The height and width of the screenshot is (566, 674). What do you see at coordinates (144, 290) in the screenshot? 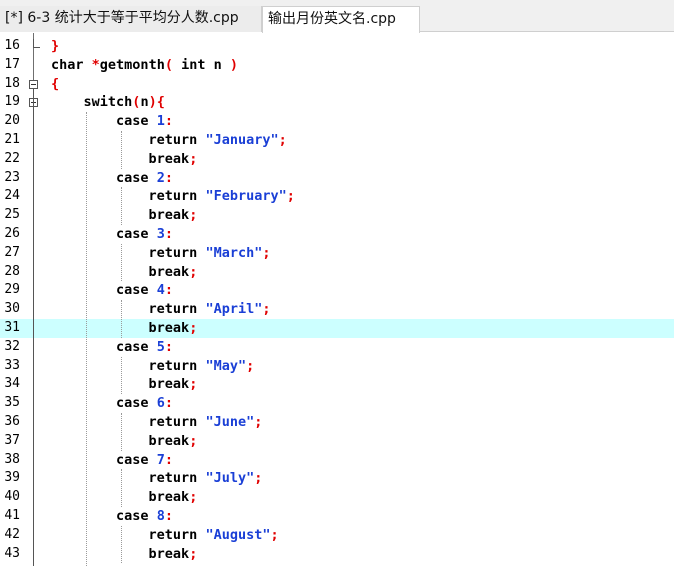
I see `code-text: case 4:` at bounding box center [144, 290].